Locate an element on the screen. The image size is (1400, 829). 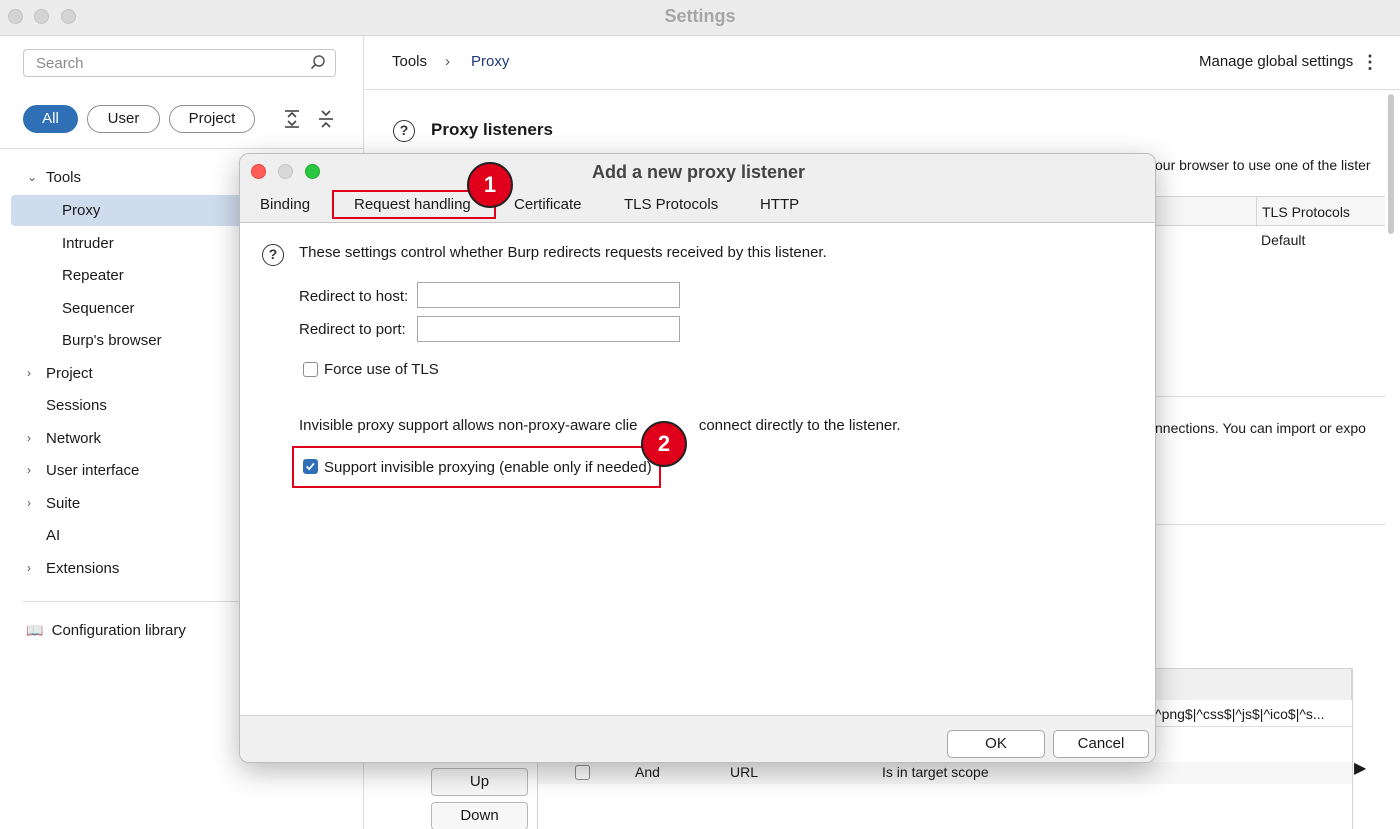
window-titlebar: Settings is located at coordinates (700, 18).